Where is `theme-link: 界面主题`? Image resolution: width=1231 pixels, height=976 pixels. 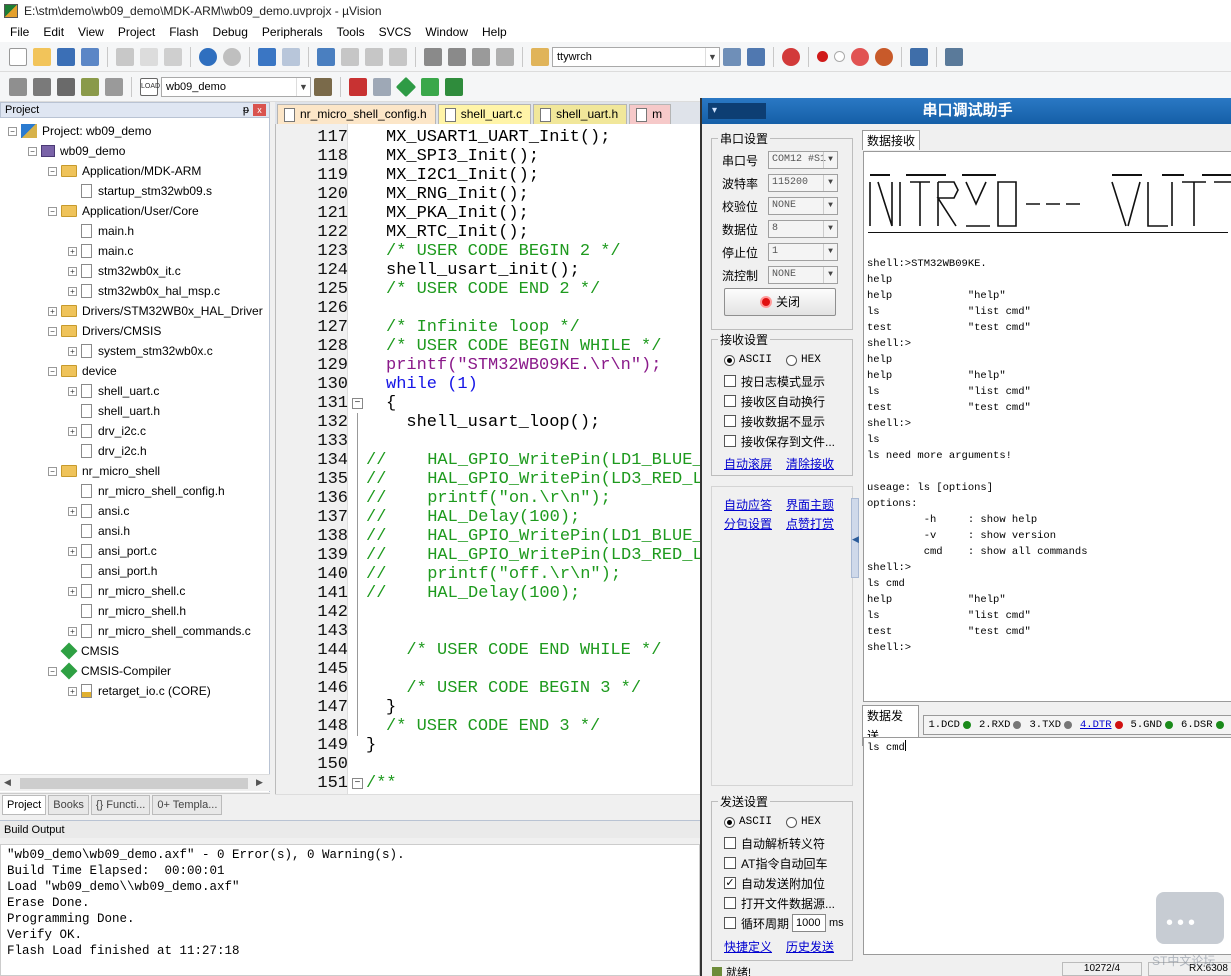 theme-link: 界面主题 is located at coordinates (810, 504).